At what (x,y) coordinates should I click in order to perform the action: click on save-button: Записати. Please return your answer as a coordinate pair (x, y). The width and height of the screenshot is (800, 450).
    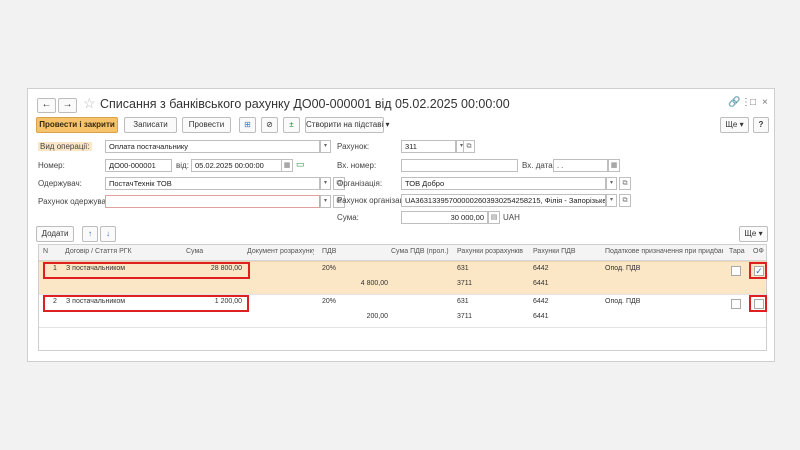
    Looking at the image, I should click on (150, 125).